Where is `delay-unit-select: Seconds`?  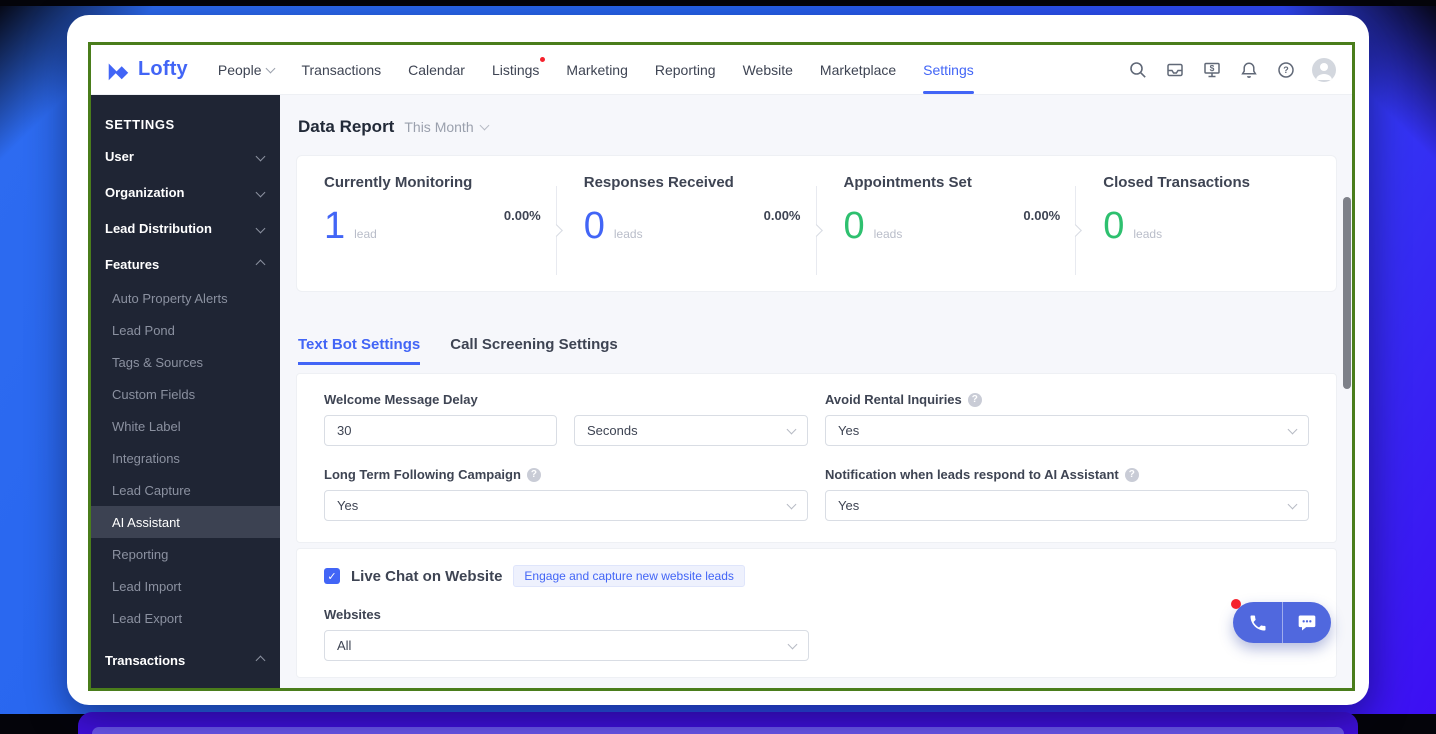 delay-unit-select: Seconds is located at coordinates (691, 430).